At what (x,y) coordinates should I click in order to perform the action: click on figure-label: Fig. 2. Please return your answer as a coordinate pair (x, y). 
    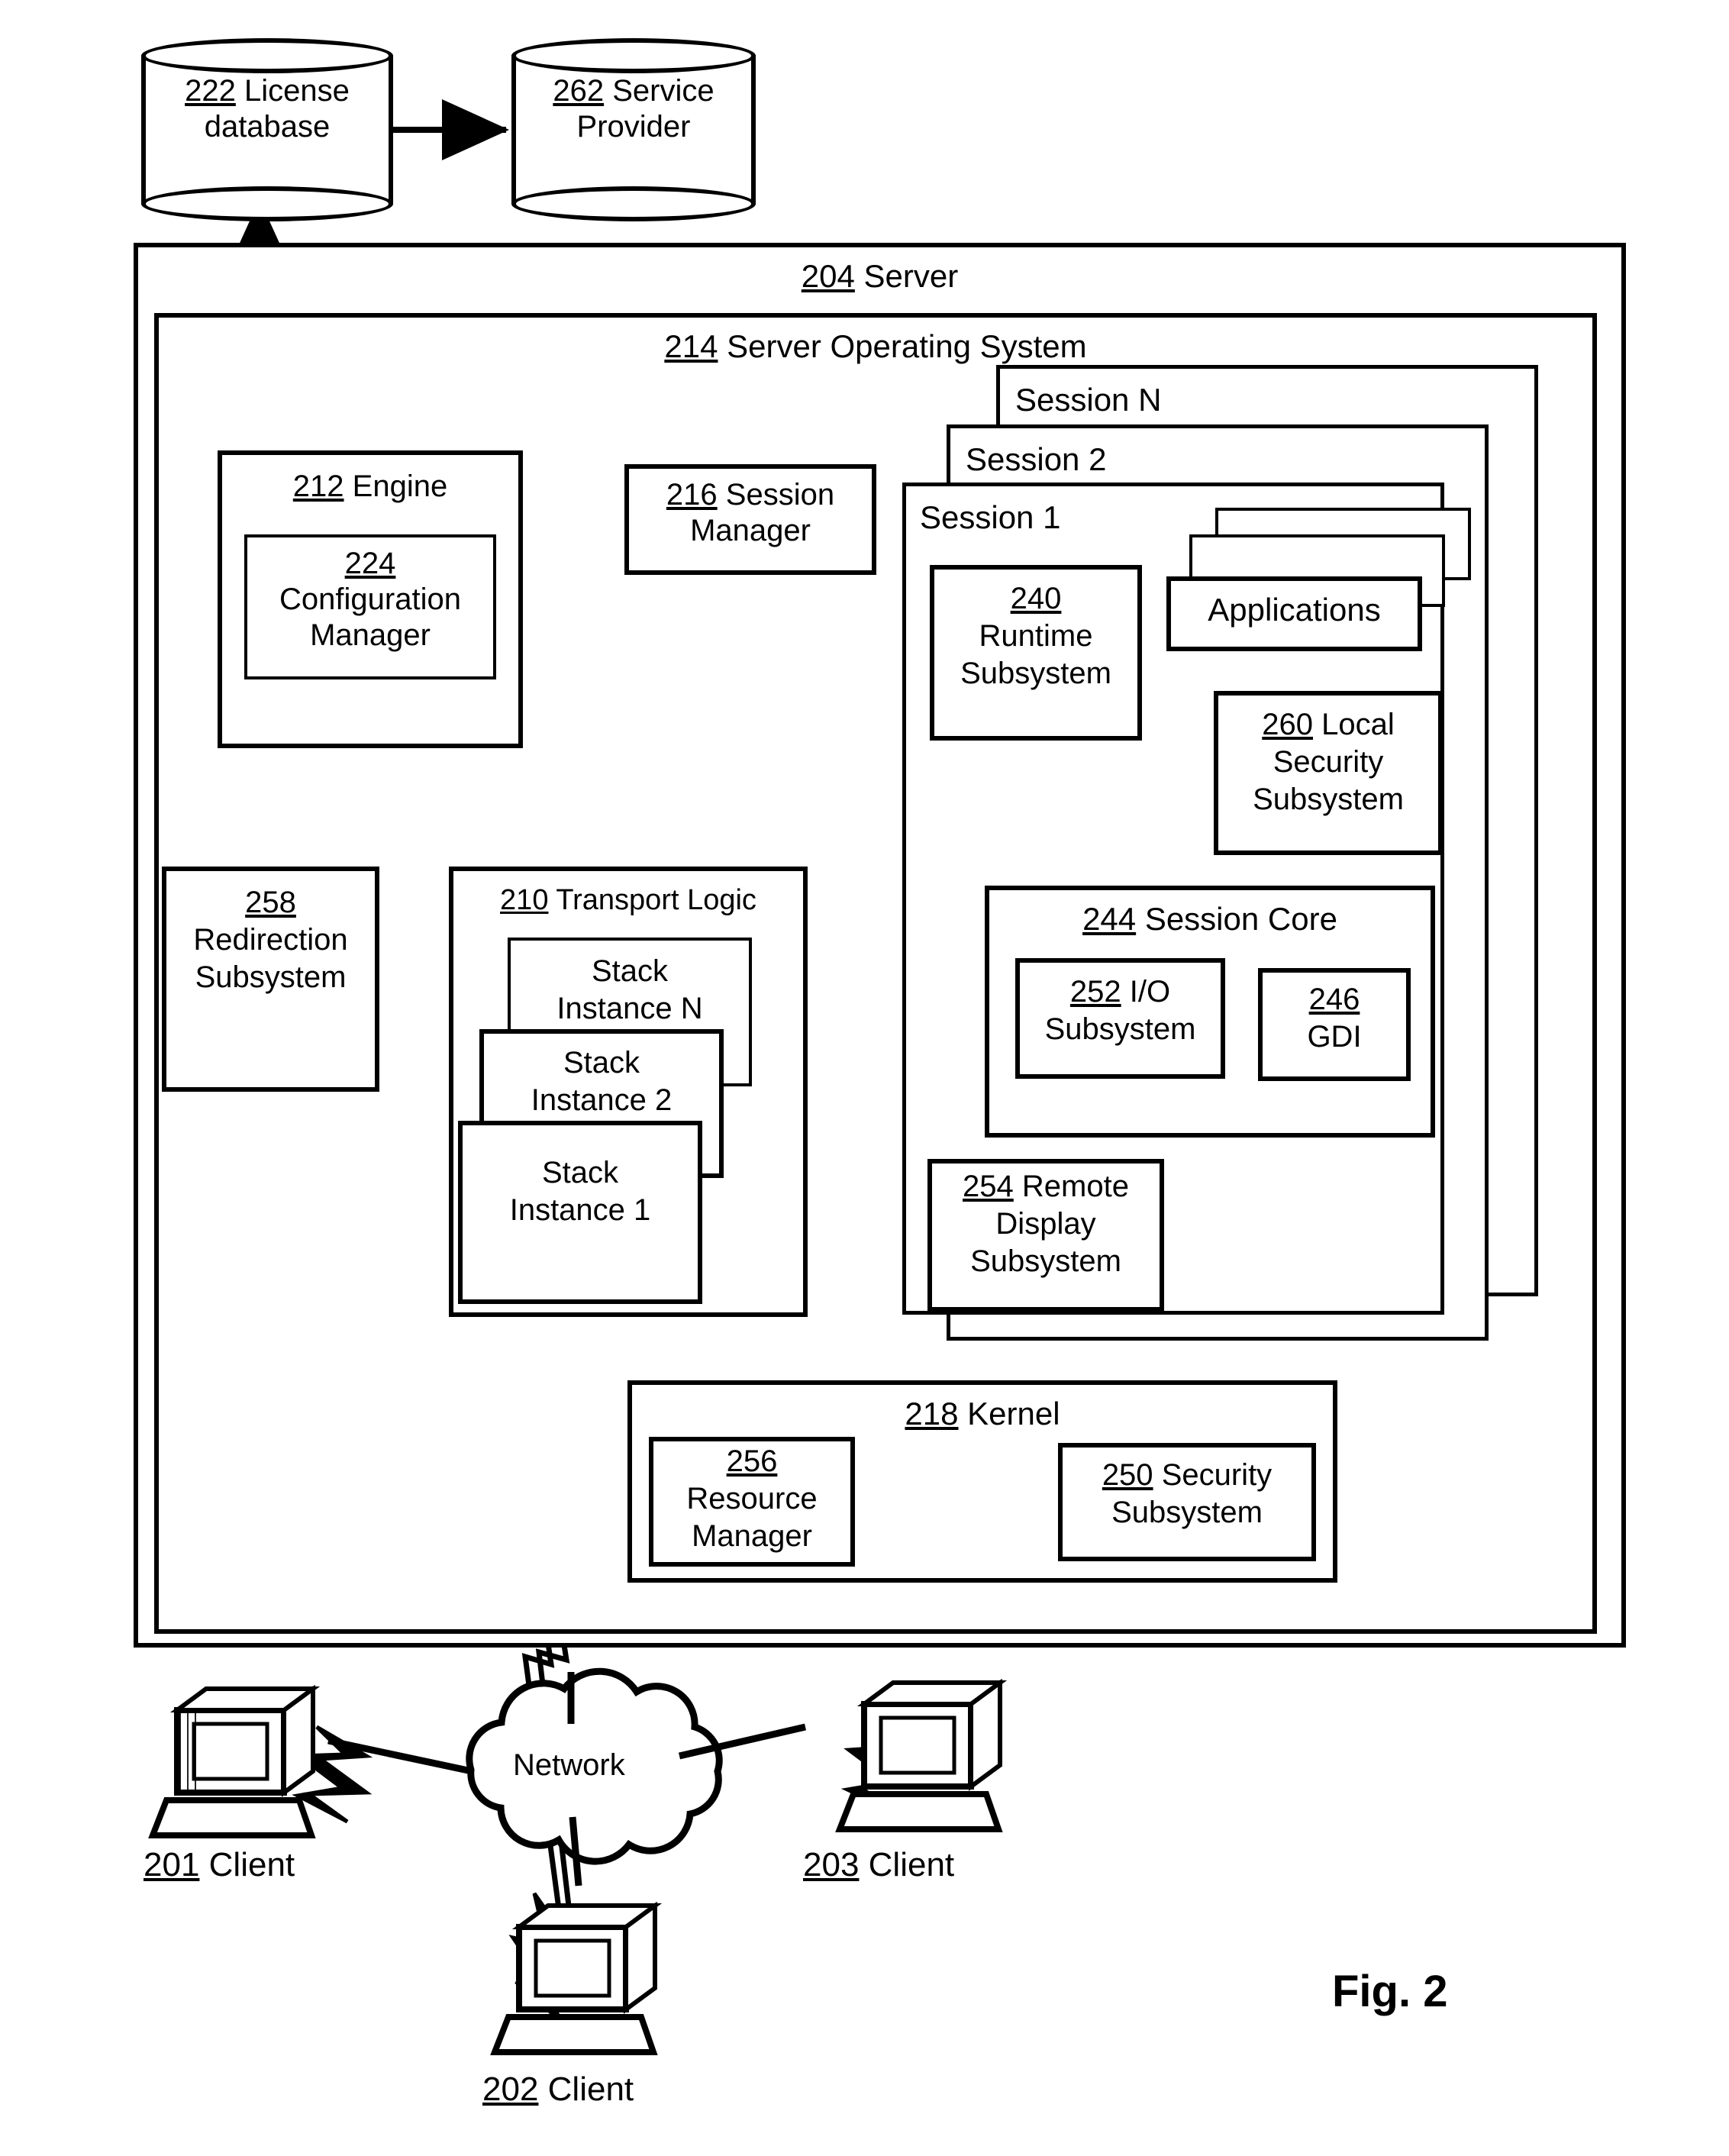
    Looking at the image, I should click on (1390, 1991).